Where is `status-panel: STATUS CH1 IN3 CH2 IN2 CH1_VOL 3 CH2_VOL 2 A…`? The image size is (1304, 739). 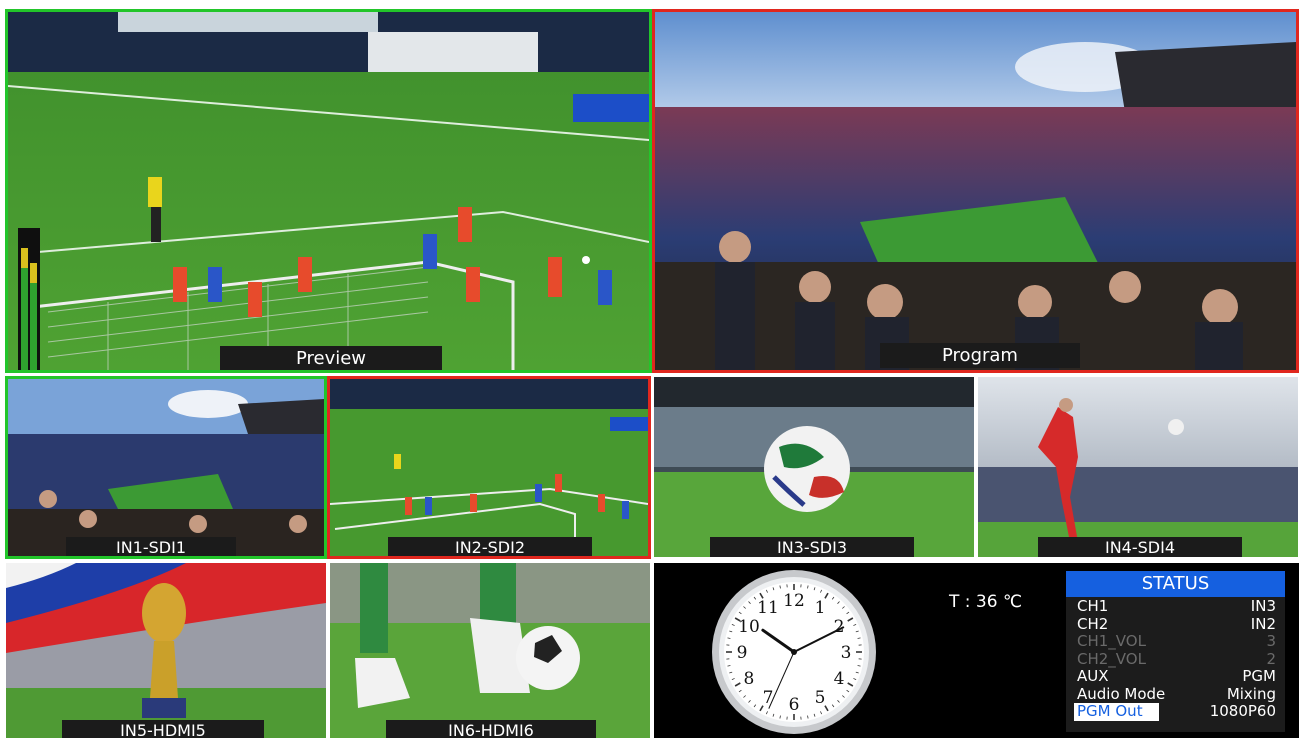
status-panel: STATUS CH1 IN3 CH2 IN2 CH1_VOL 3 CH2_VOL 2 A… is located at coordinates (1175, 651).